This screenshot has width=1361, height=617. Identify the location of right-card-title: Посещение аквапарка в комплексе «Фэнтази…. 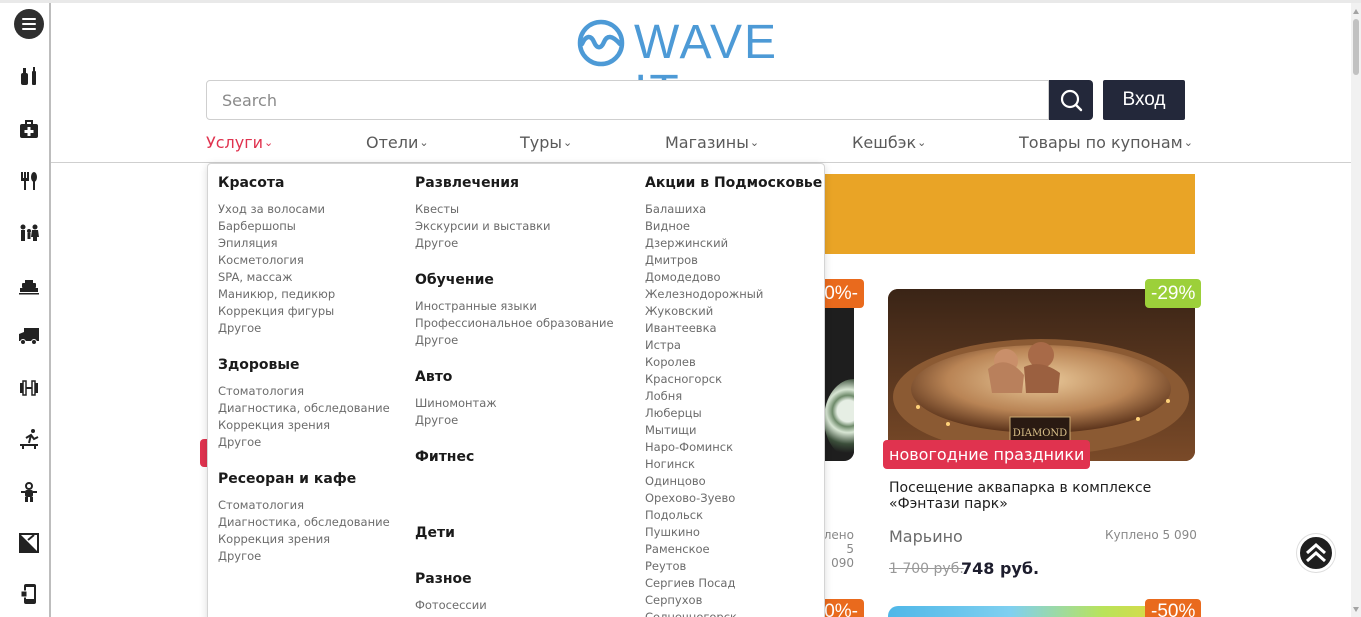
(1039, 496).